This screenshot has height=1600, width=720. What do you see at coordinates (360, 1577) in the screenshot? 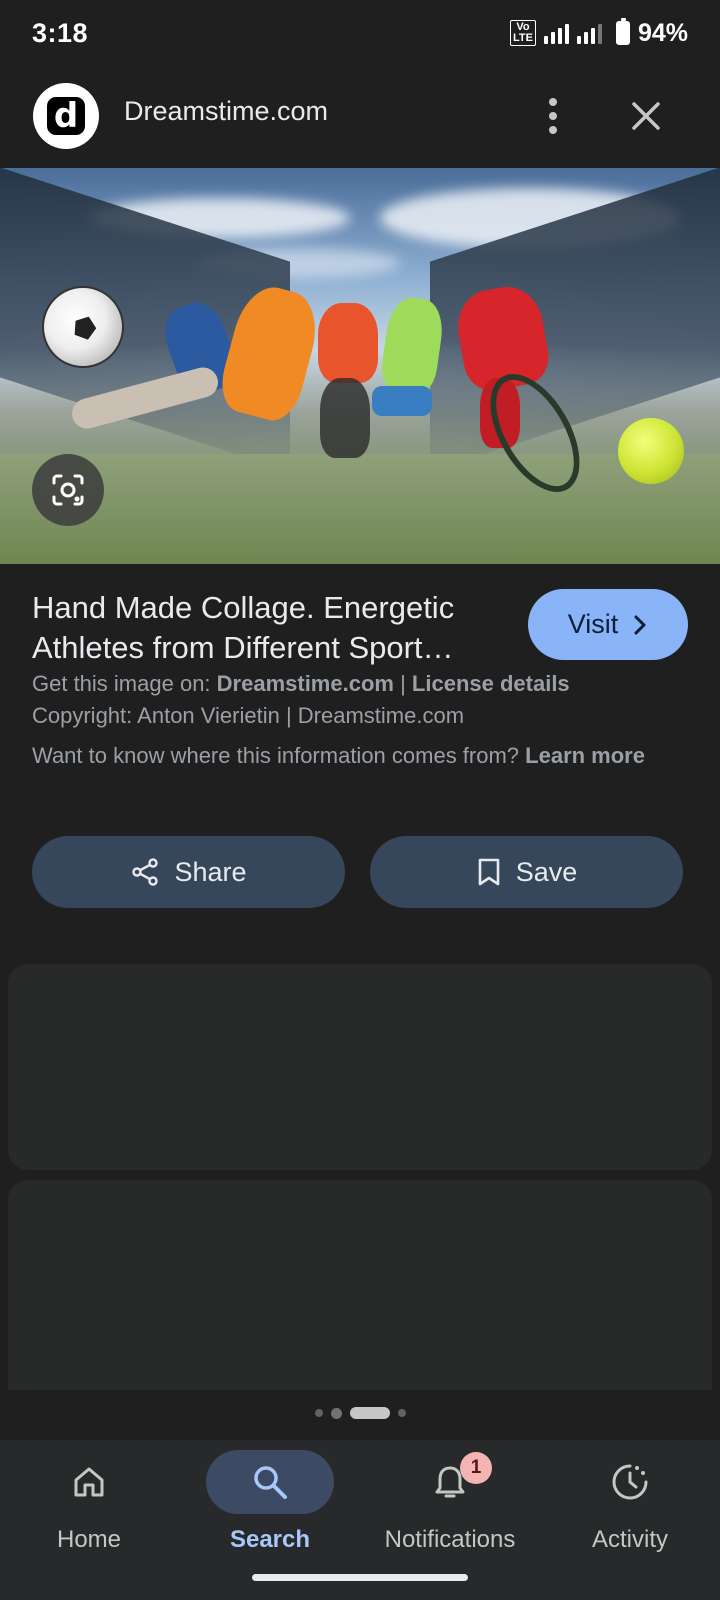
I see `home-indicator` at bounding box center [360, 1577].